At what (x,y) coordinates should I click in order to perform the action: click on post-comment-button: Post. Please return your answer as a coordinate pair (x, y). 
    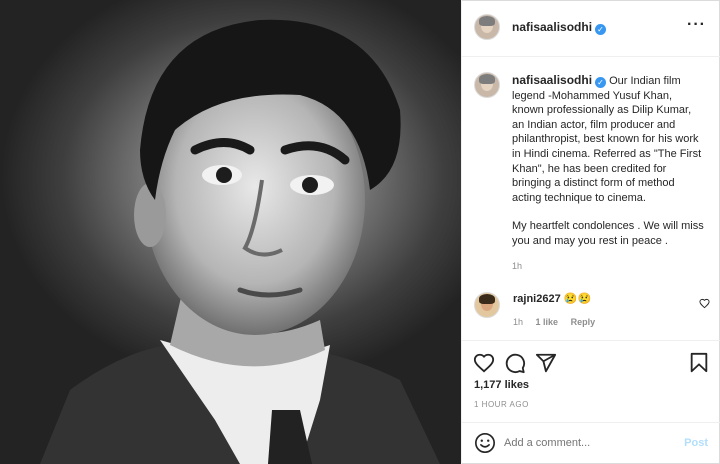
    Looking at the image, I should click on (696, 443).